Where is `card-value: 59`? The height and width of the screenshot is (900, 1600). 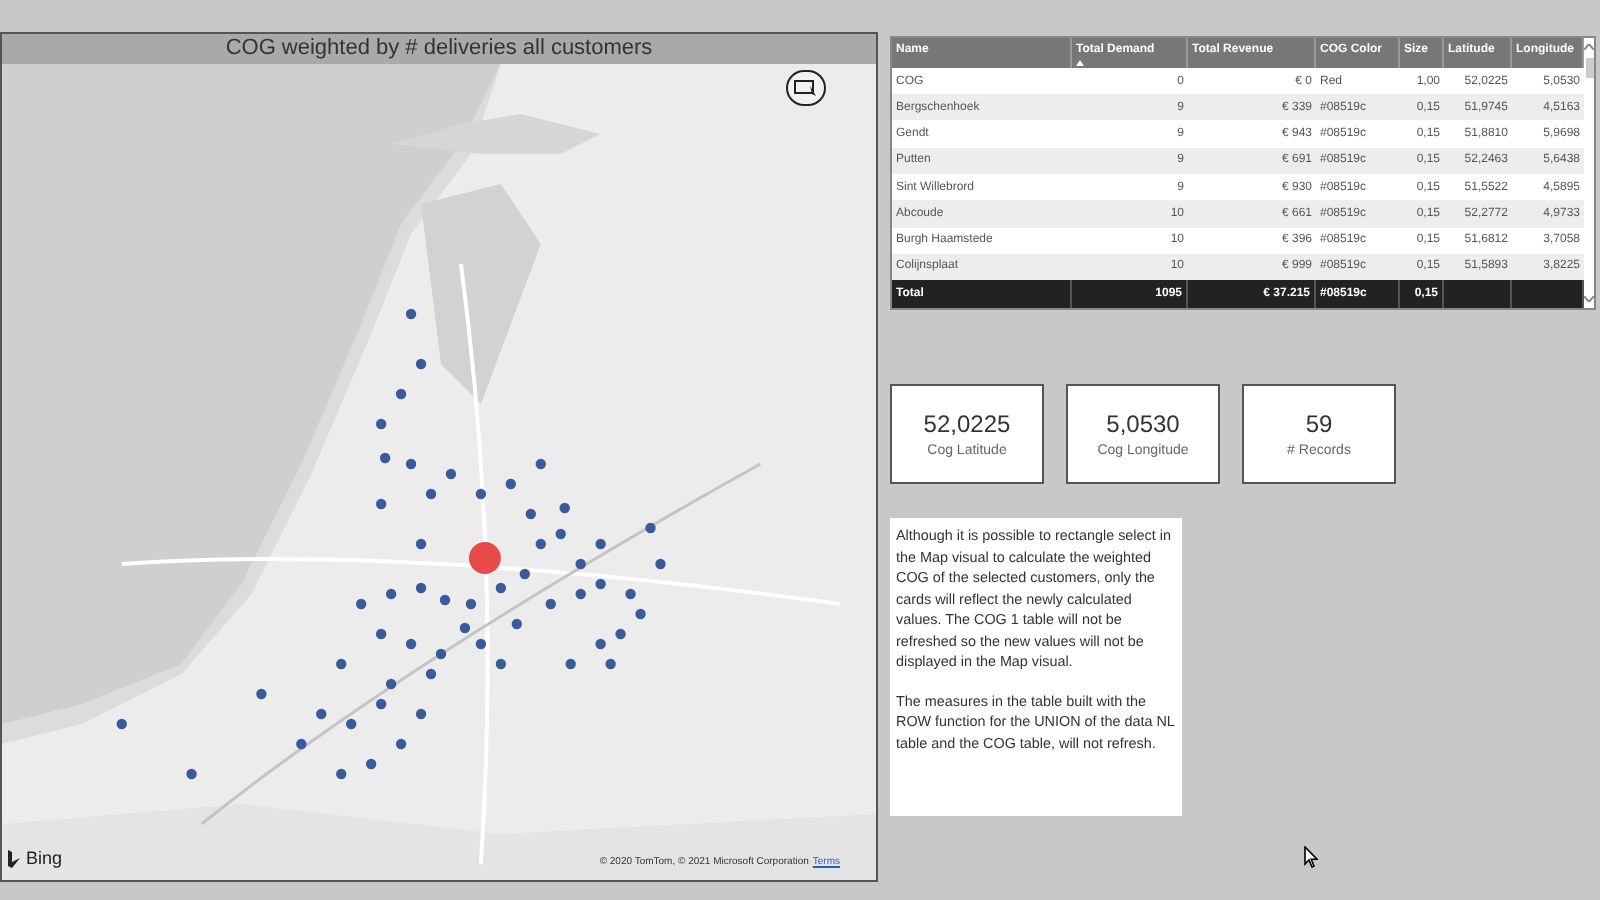 card-value: 59 is located at coordinates (1319, 423).